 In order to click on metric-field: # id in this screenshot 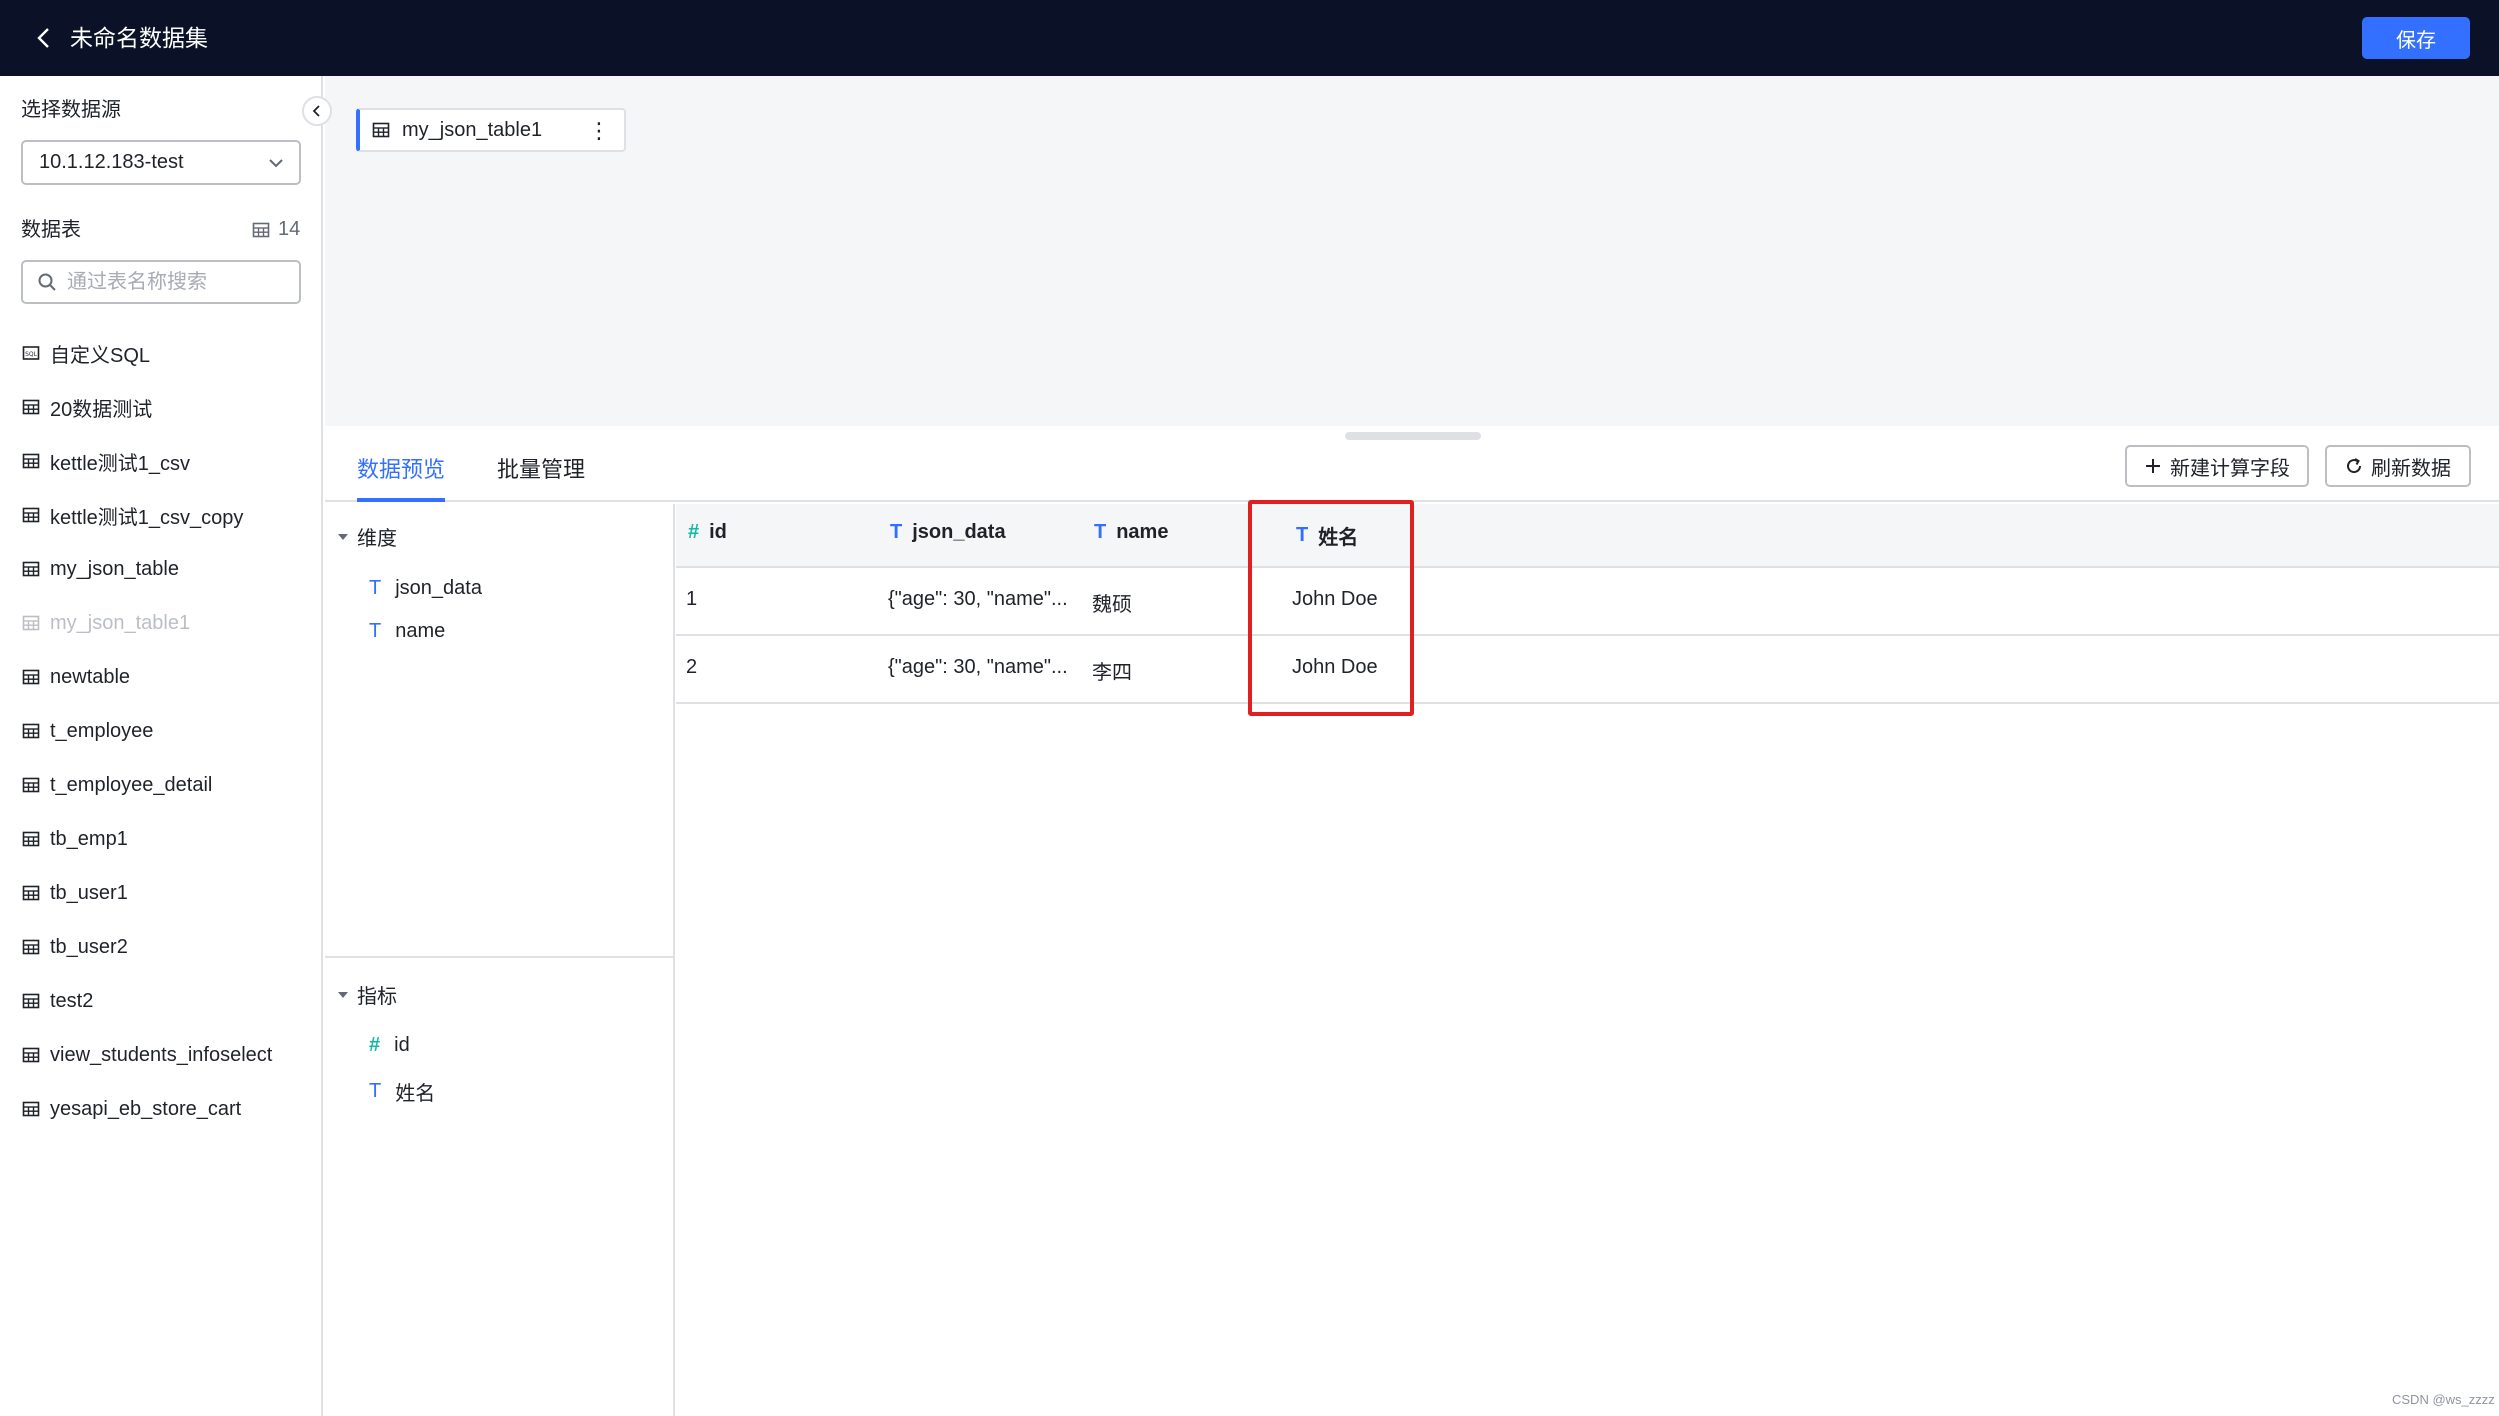, I will do `click(389, 1045)`.